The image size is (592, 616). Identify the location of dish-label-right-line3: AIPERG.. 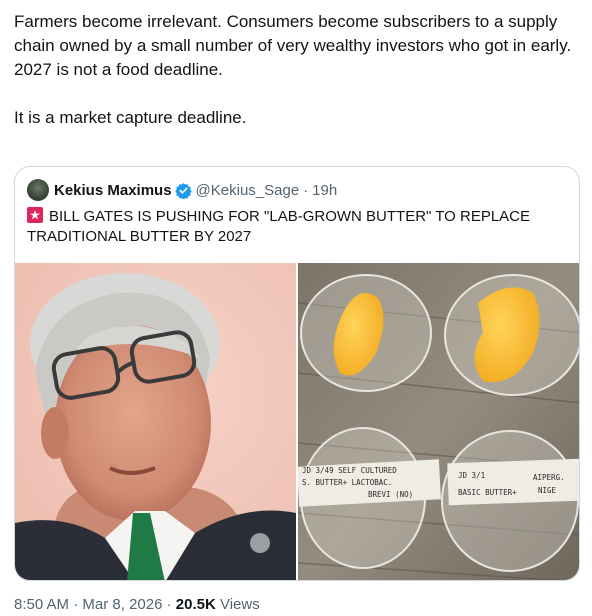
(549, 477).